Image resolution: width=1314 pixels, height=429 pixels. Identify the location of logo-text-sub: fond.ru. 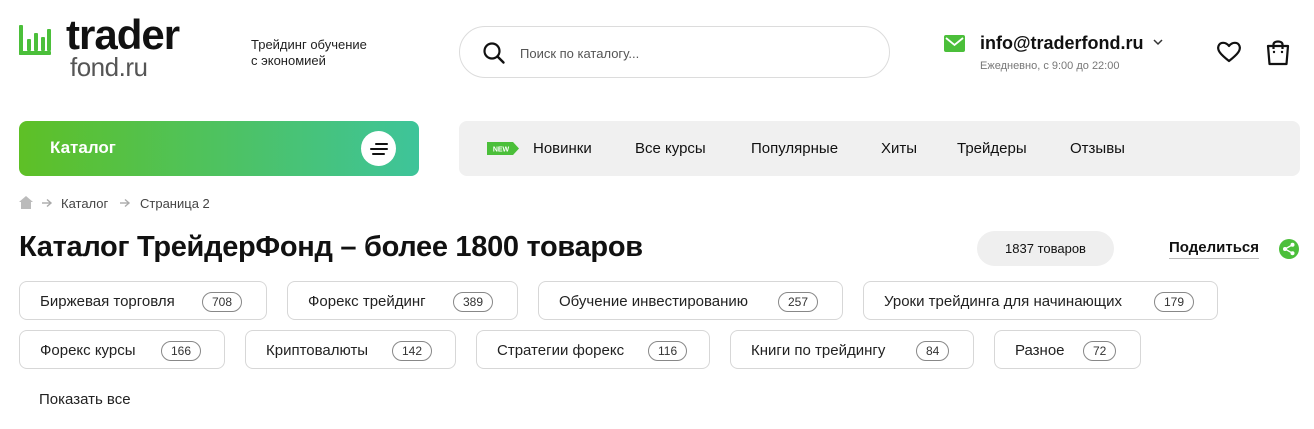
(109, 67).